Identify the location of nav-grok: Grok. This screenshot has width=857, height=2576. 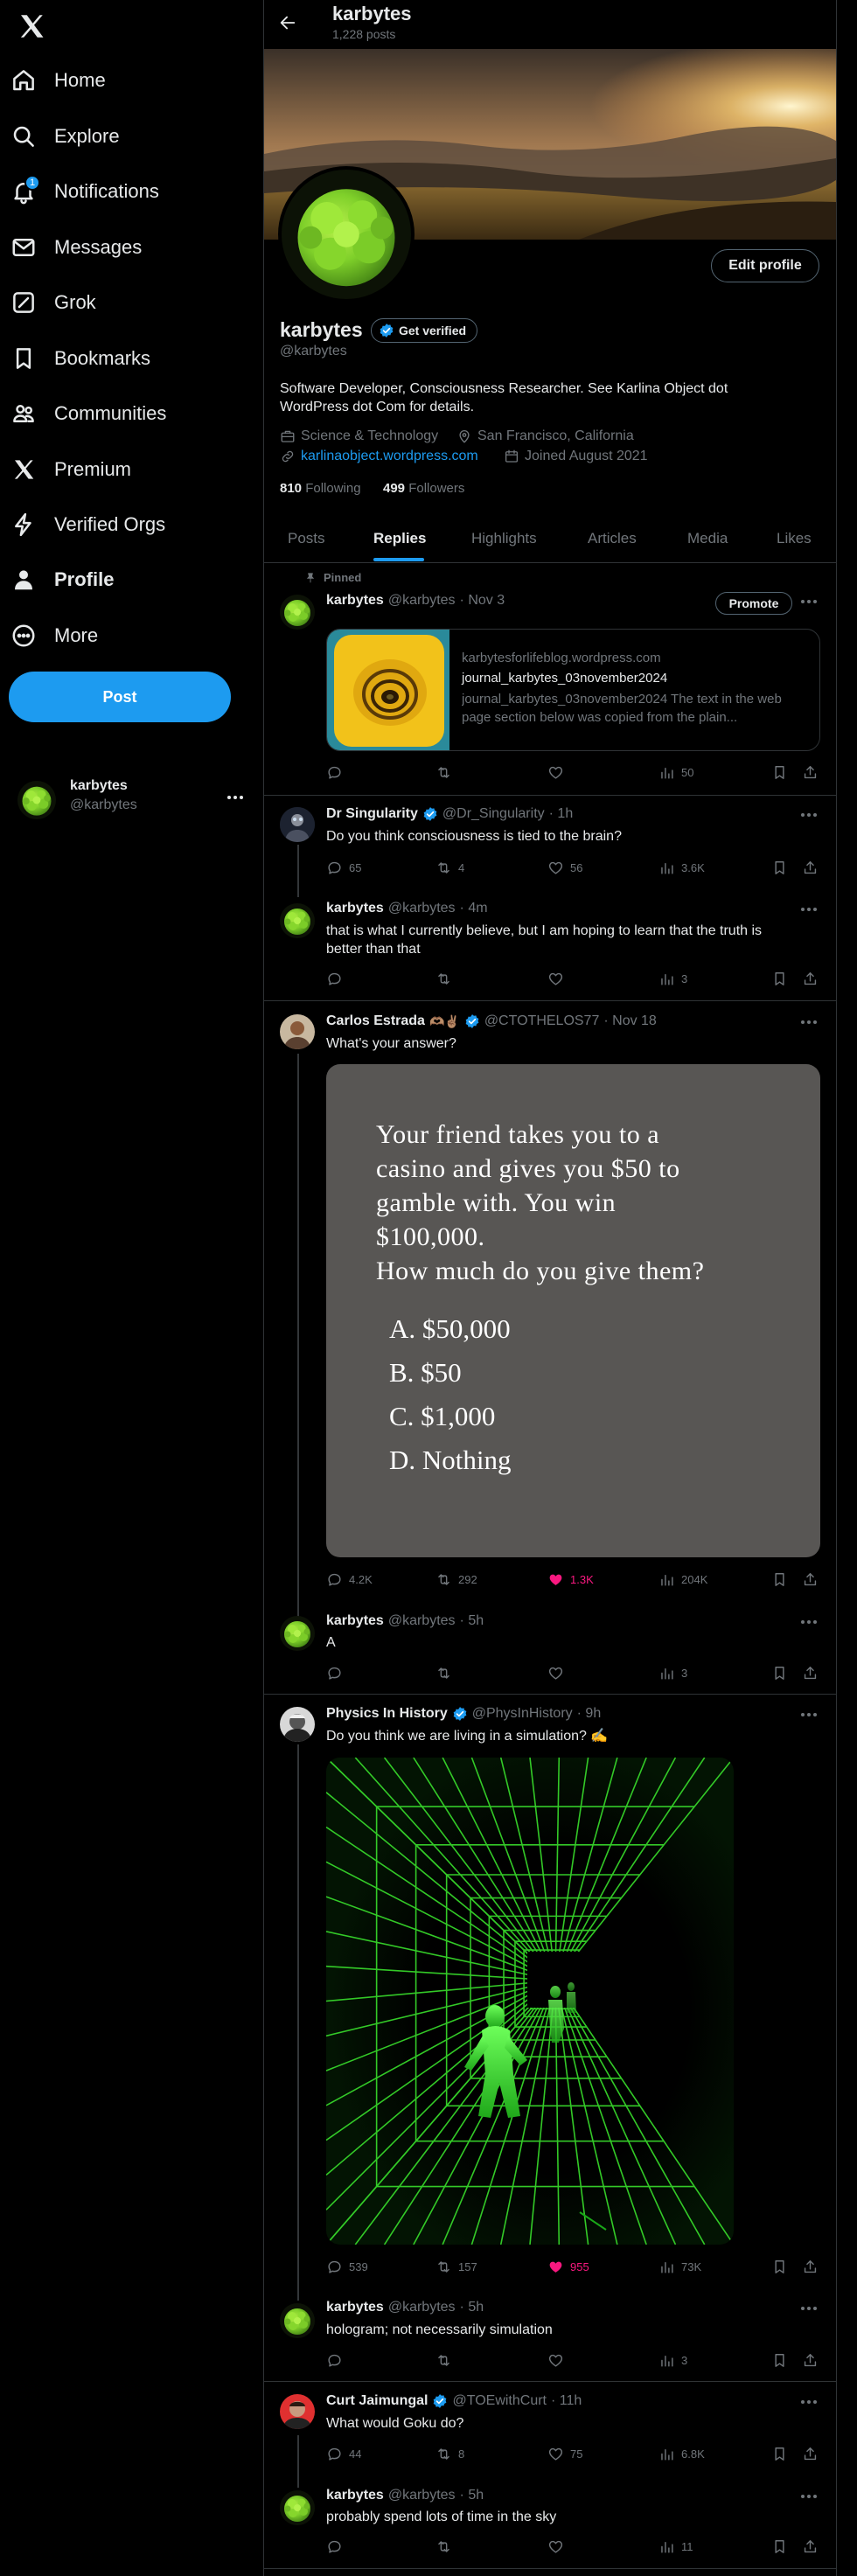
(53, 302).